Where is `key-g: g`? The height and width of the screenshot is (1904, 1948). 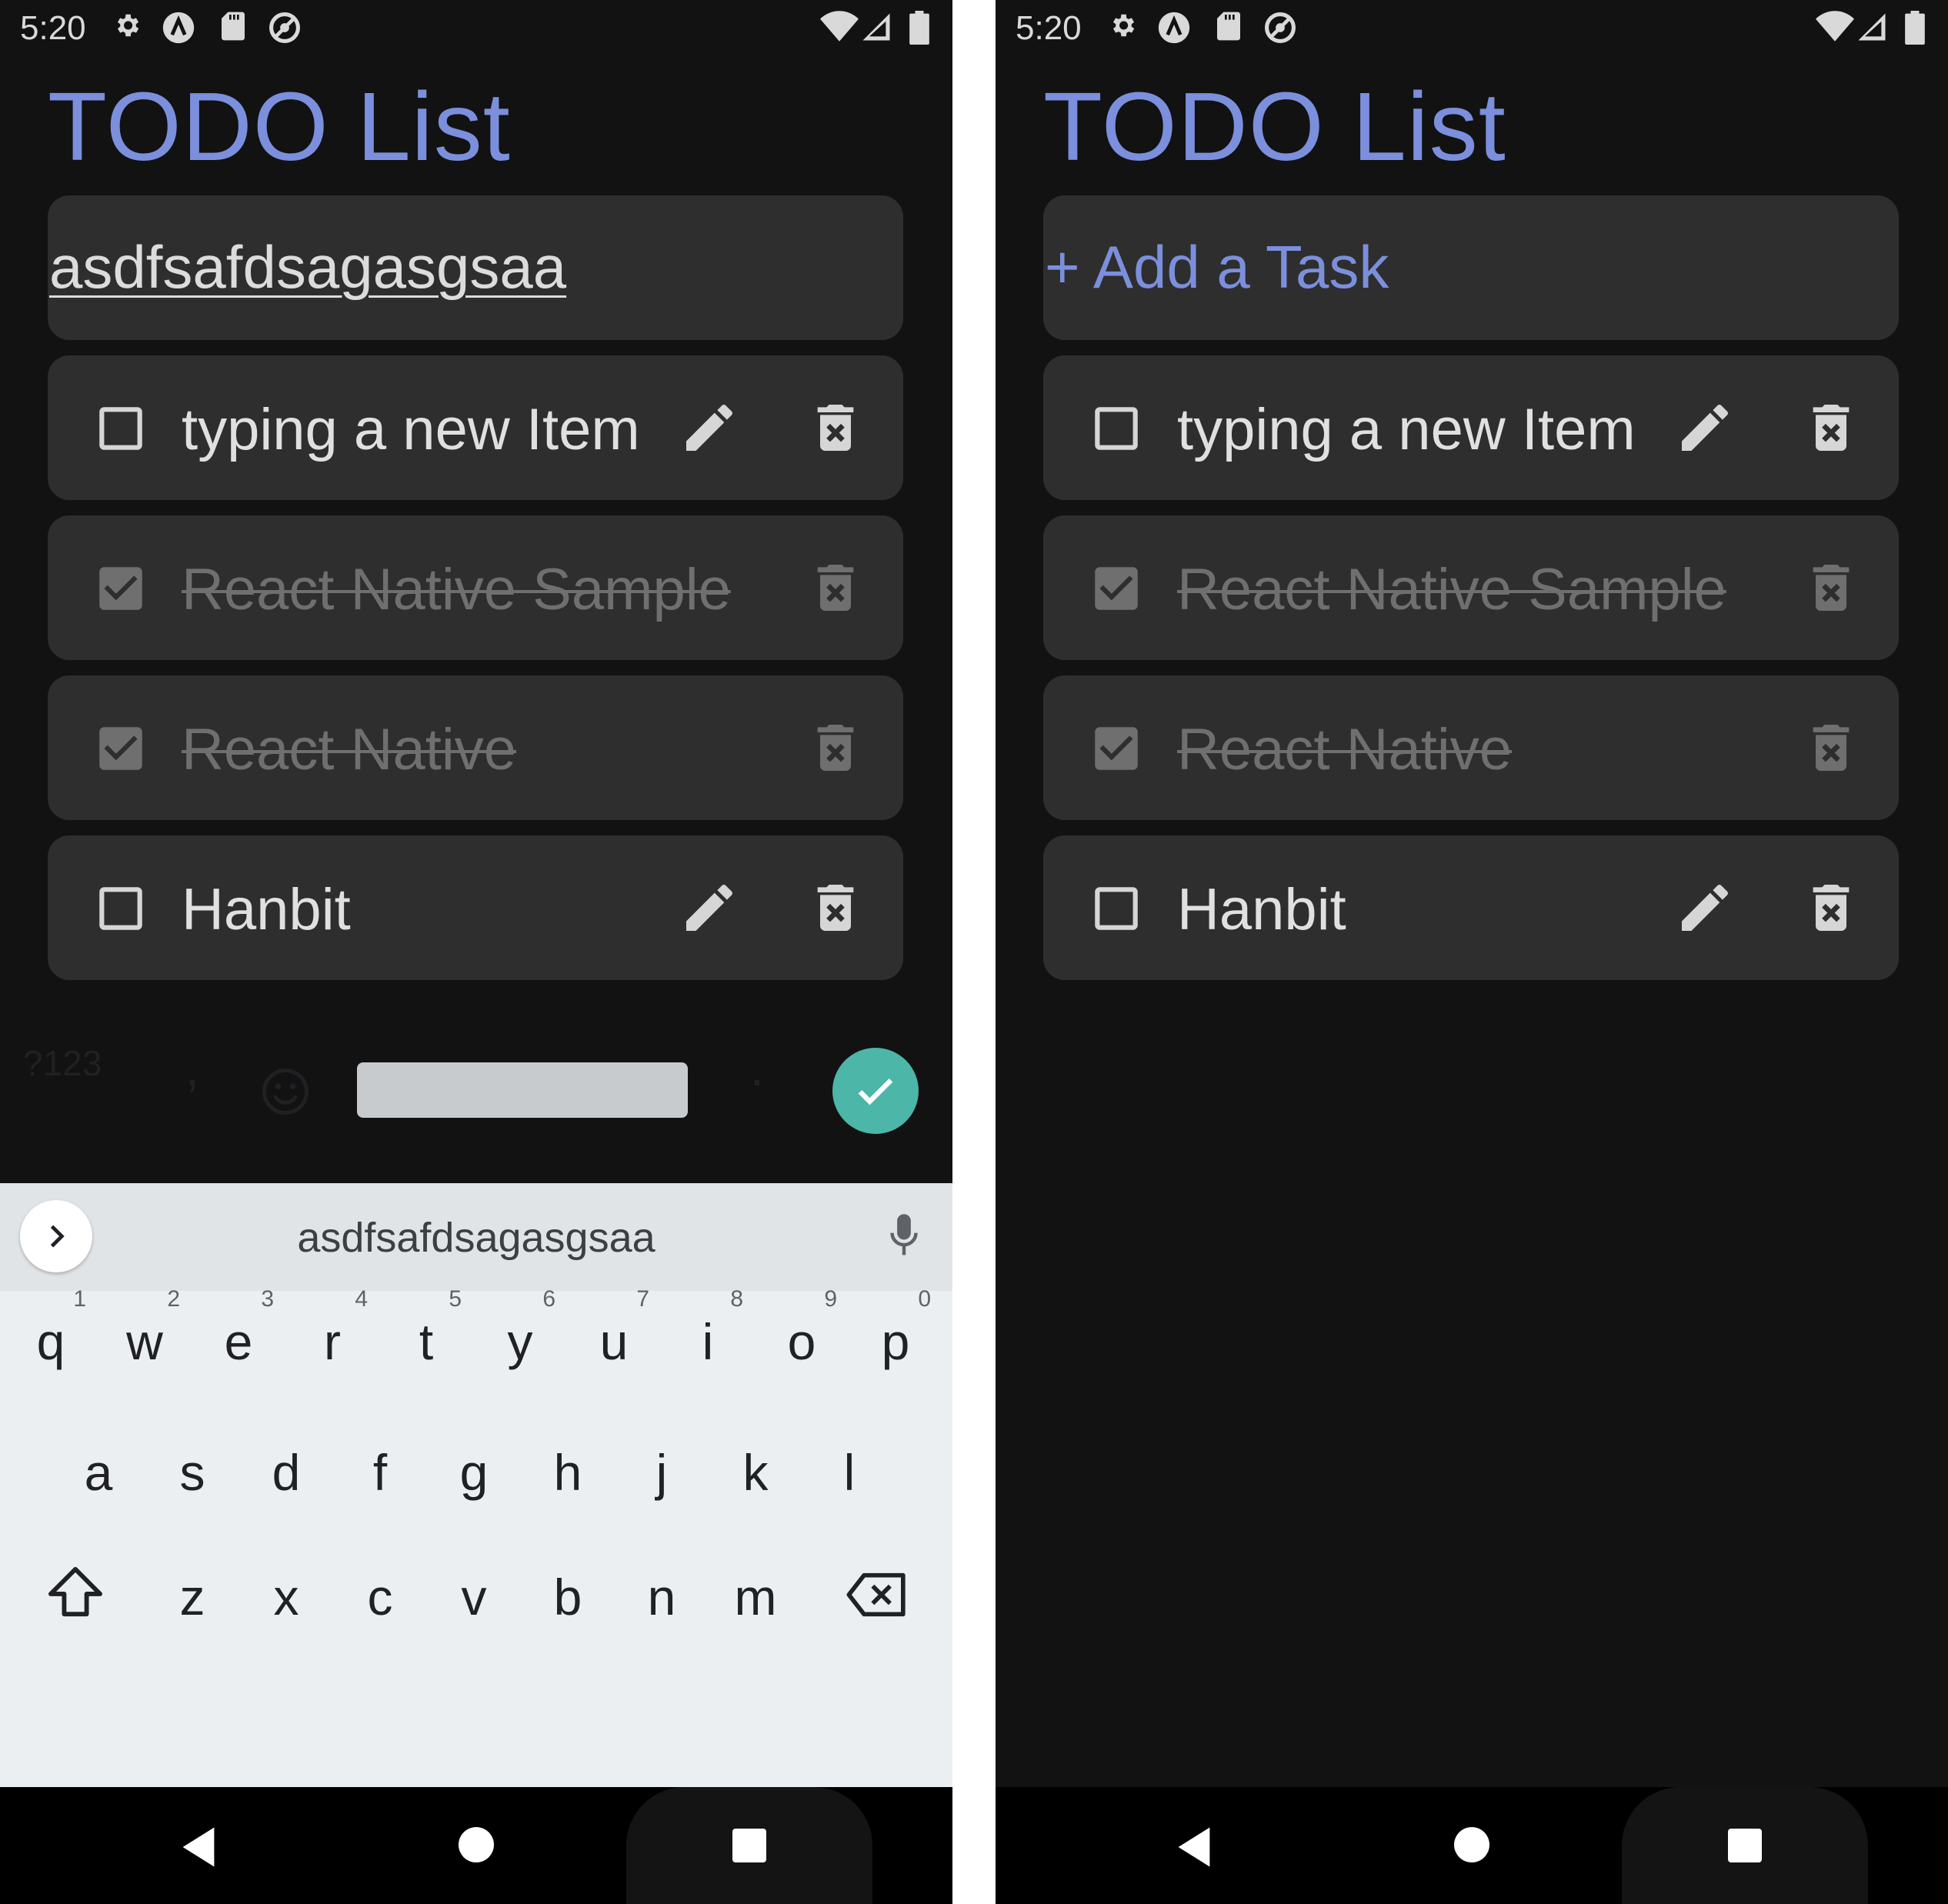 key-g: g is located at coordinates (473, 1472).